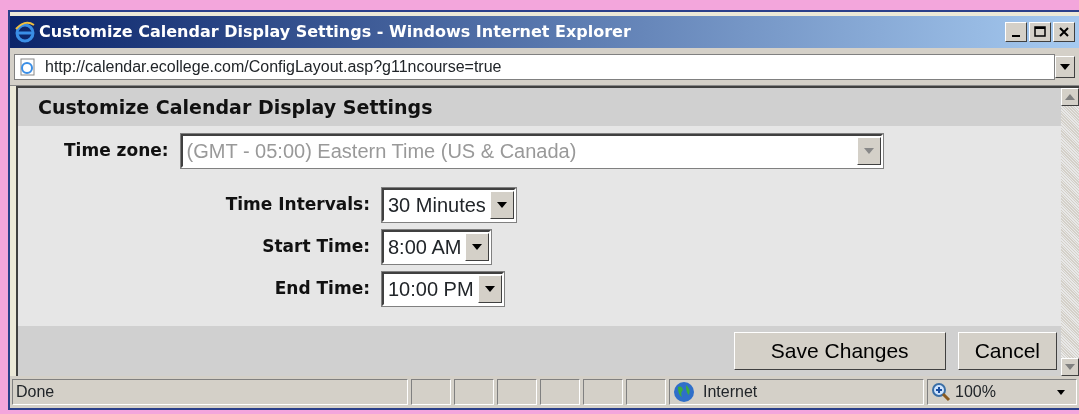 This screenshot has width=1079, height=414. What do you see at coordinates (25, 32) in the screenshot?
I see `browser-logo-icon` at bounding box center [25, 32].